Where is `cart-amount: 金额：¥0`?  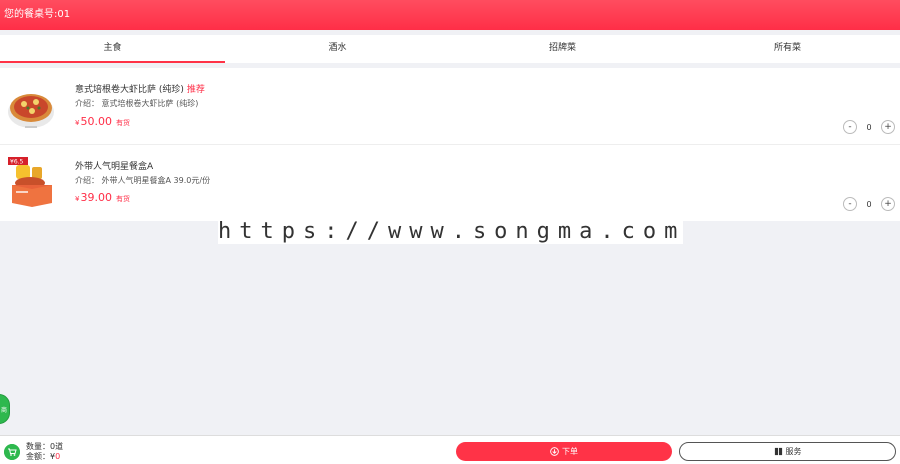
cart-amount: 金额：¥0 is located at coordinates (43, 456).